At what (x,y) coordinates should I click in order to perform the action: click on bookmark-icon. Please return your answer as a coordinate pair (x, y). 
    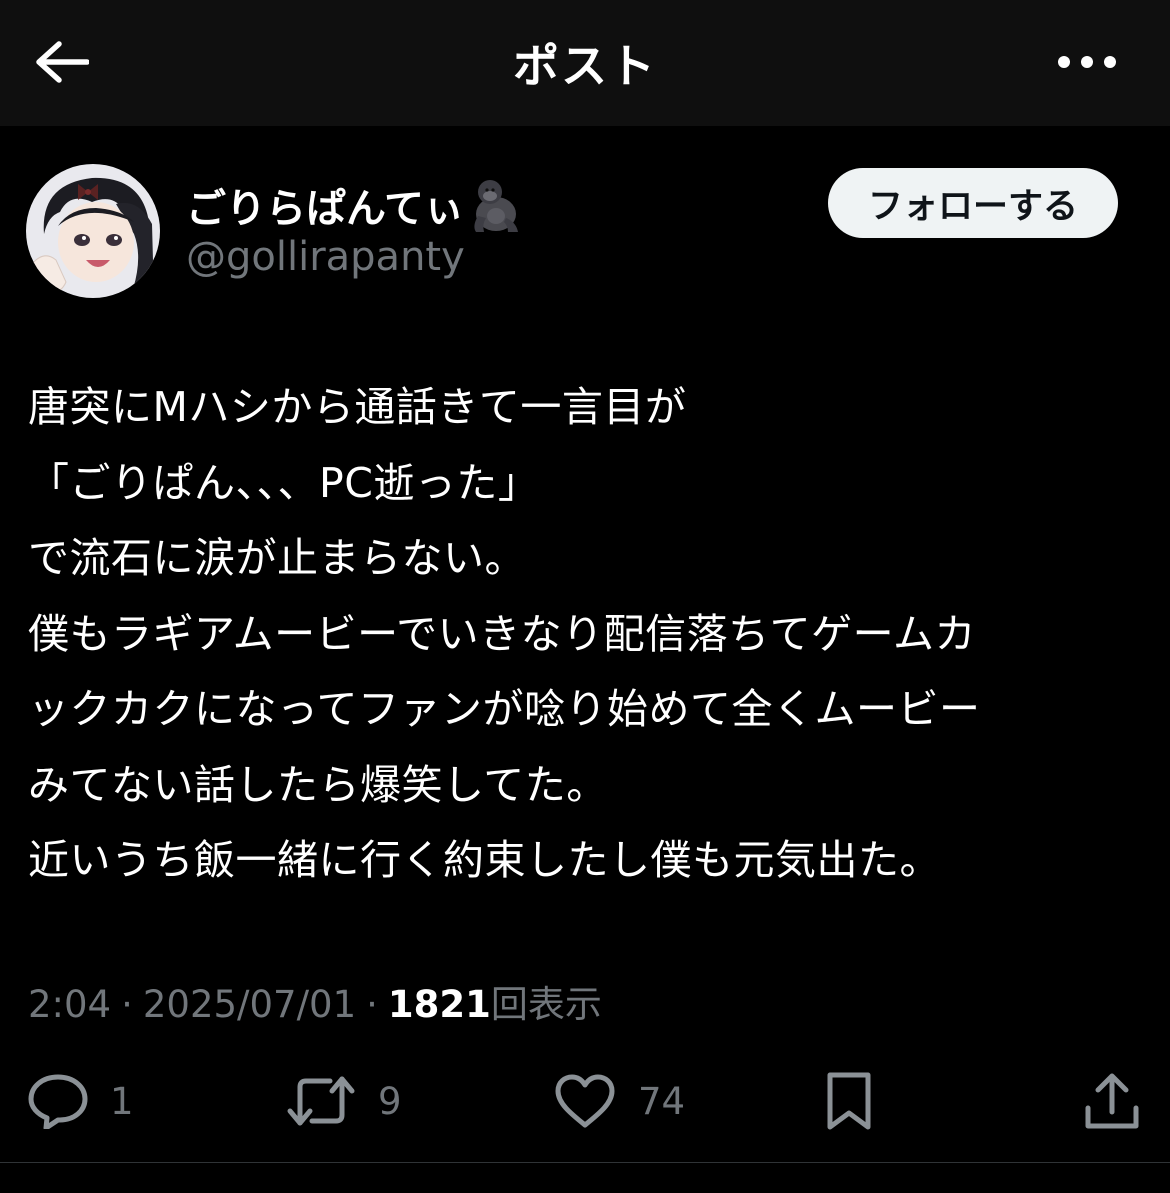
    Looking at the image, I should click on (849, 1101).